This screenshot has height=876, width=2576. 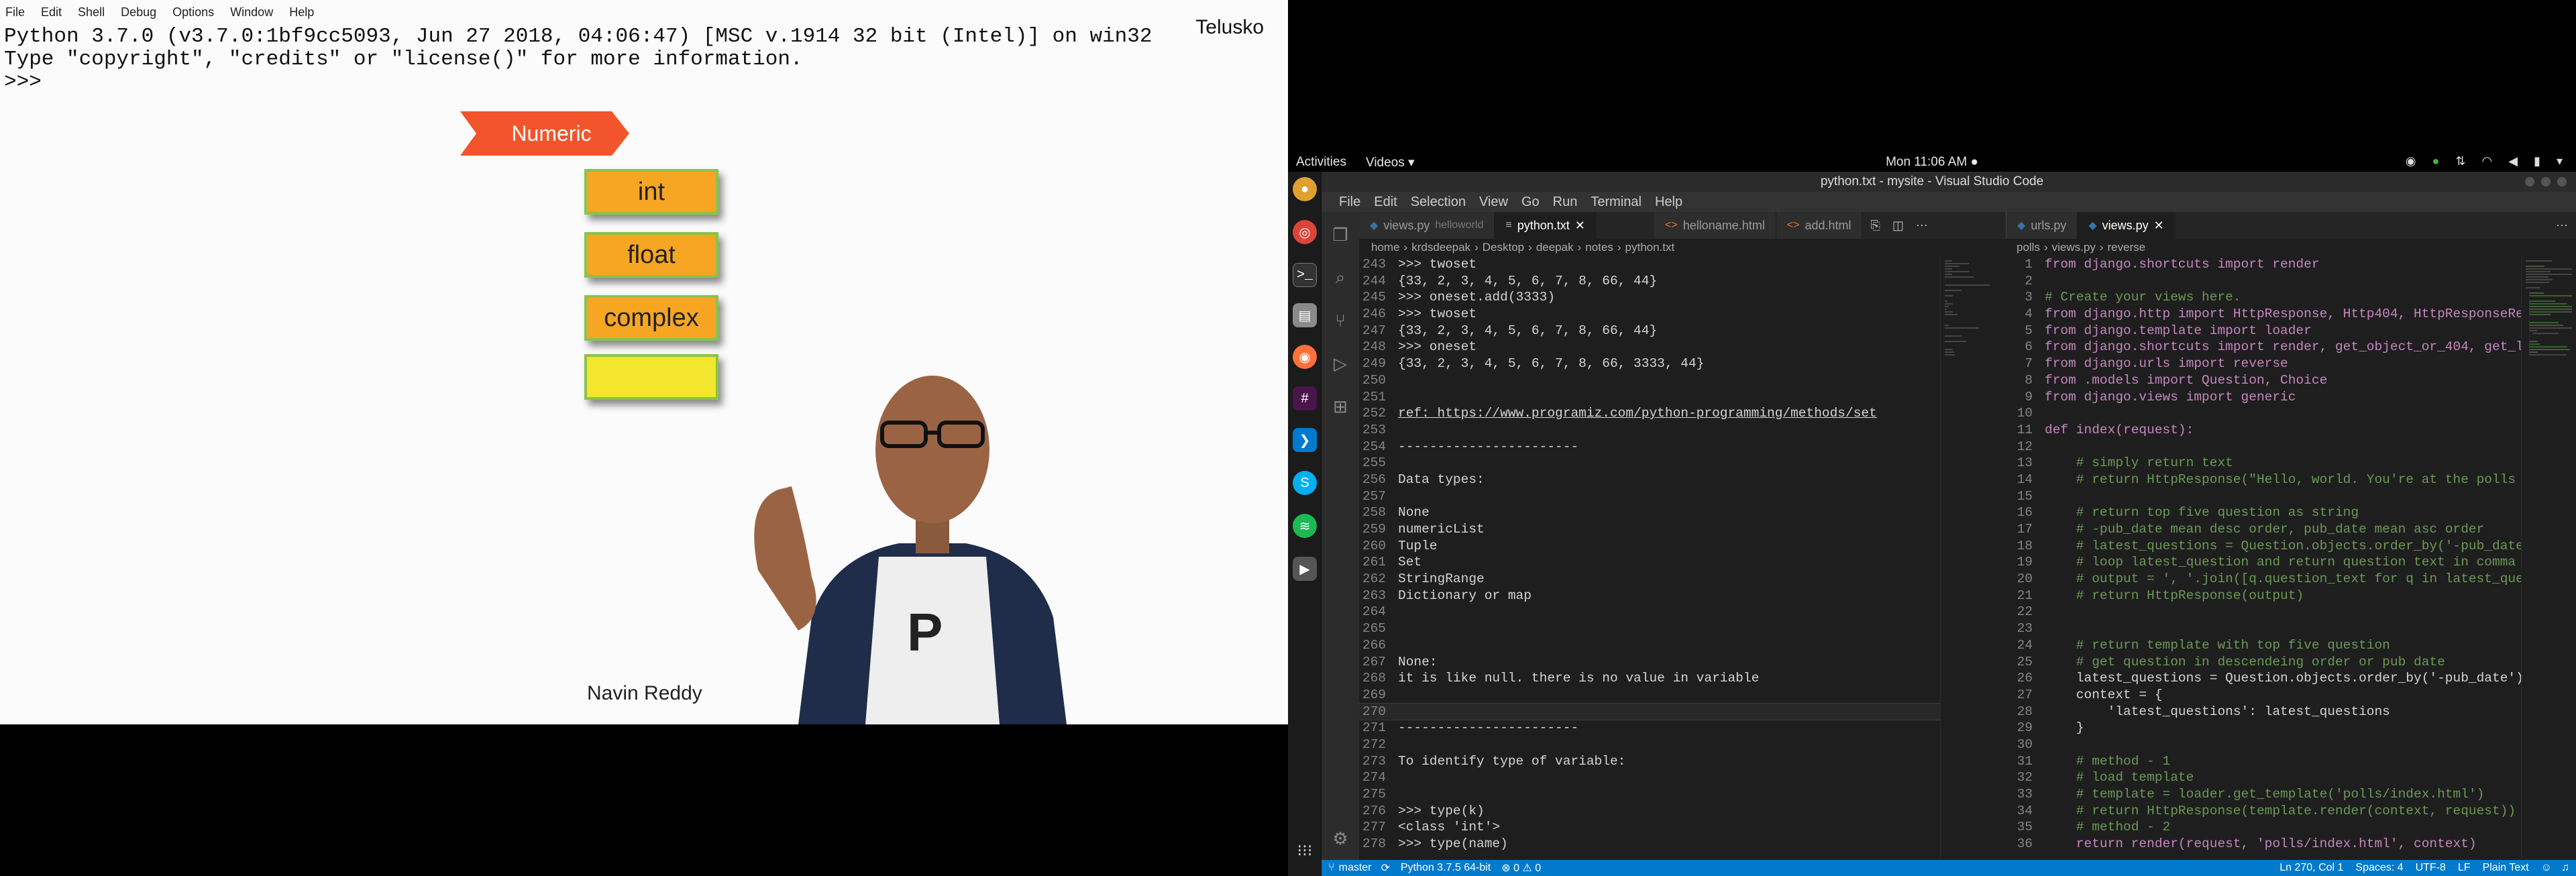 I want to click on right-minimap, so click(x=2548, y=558).